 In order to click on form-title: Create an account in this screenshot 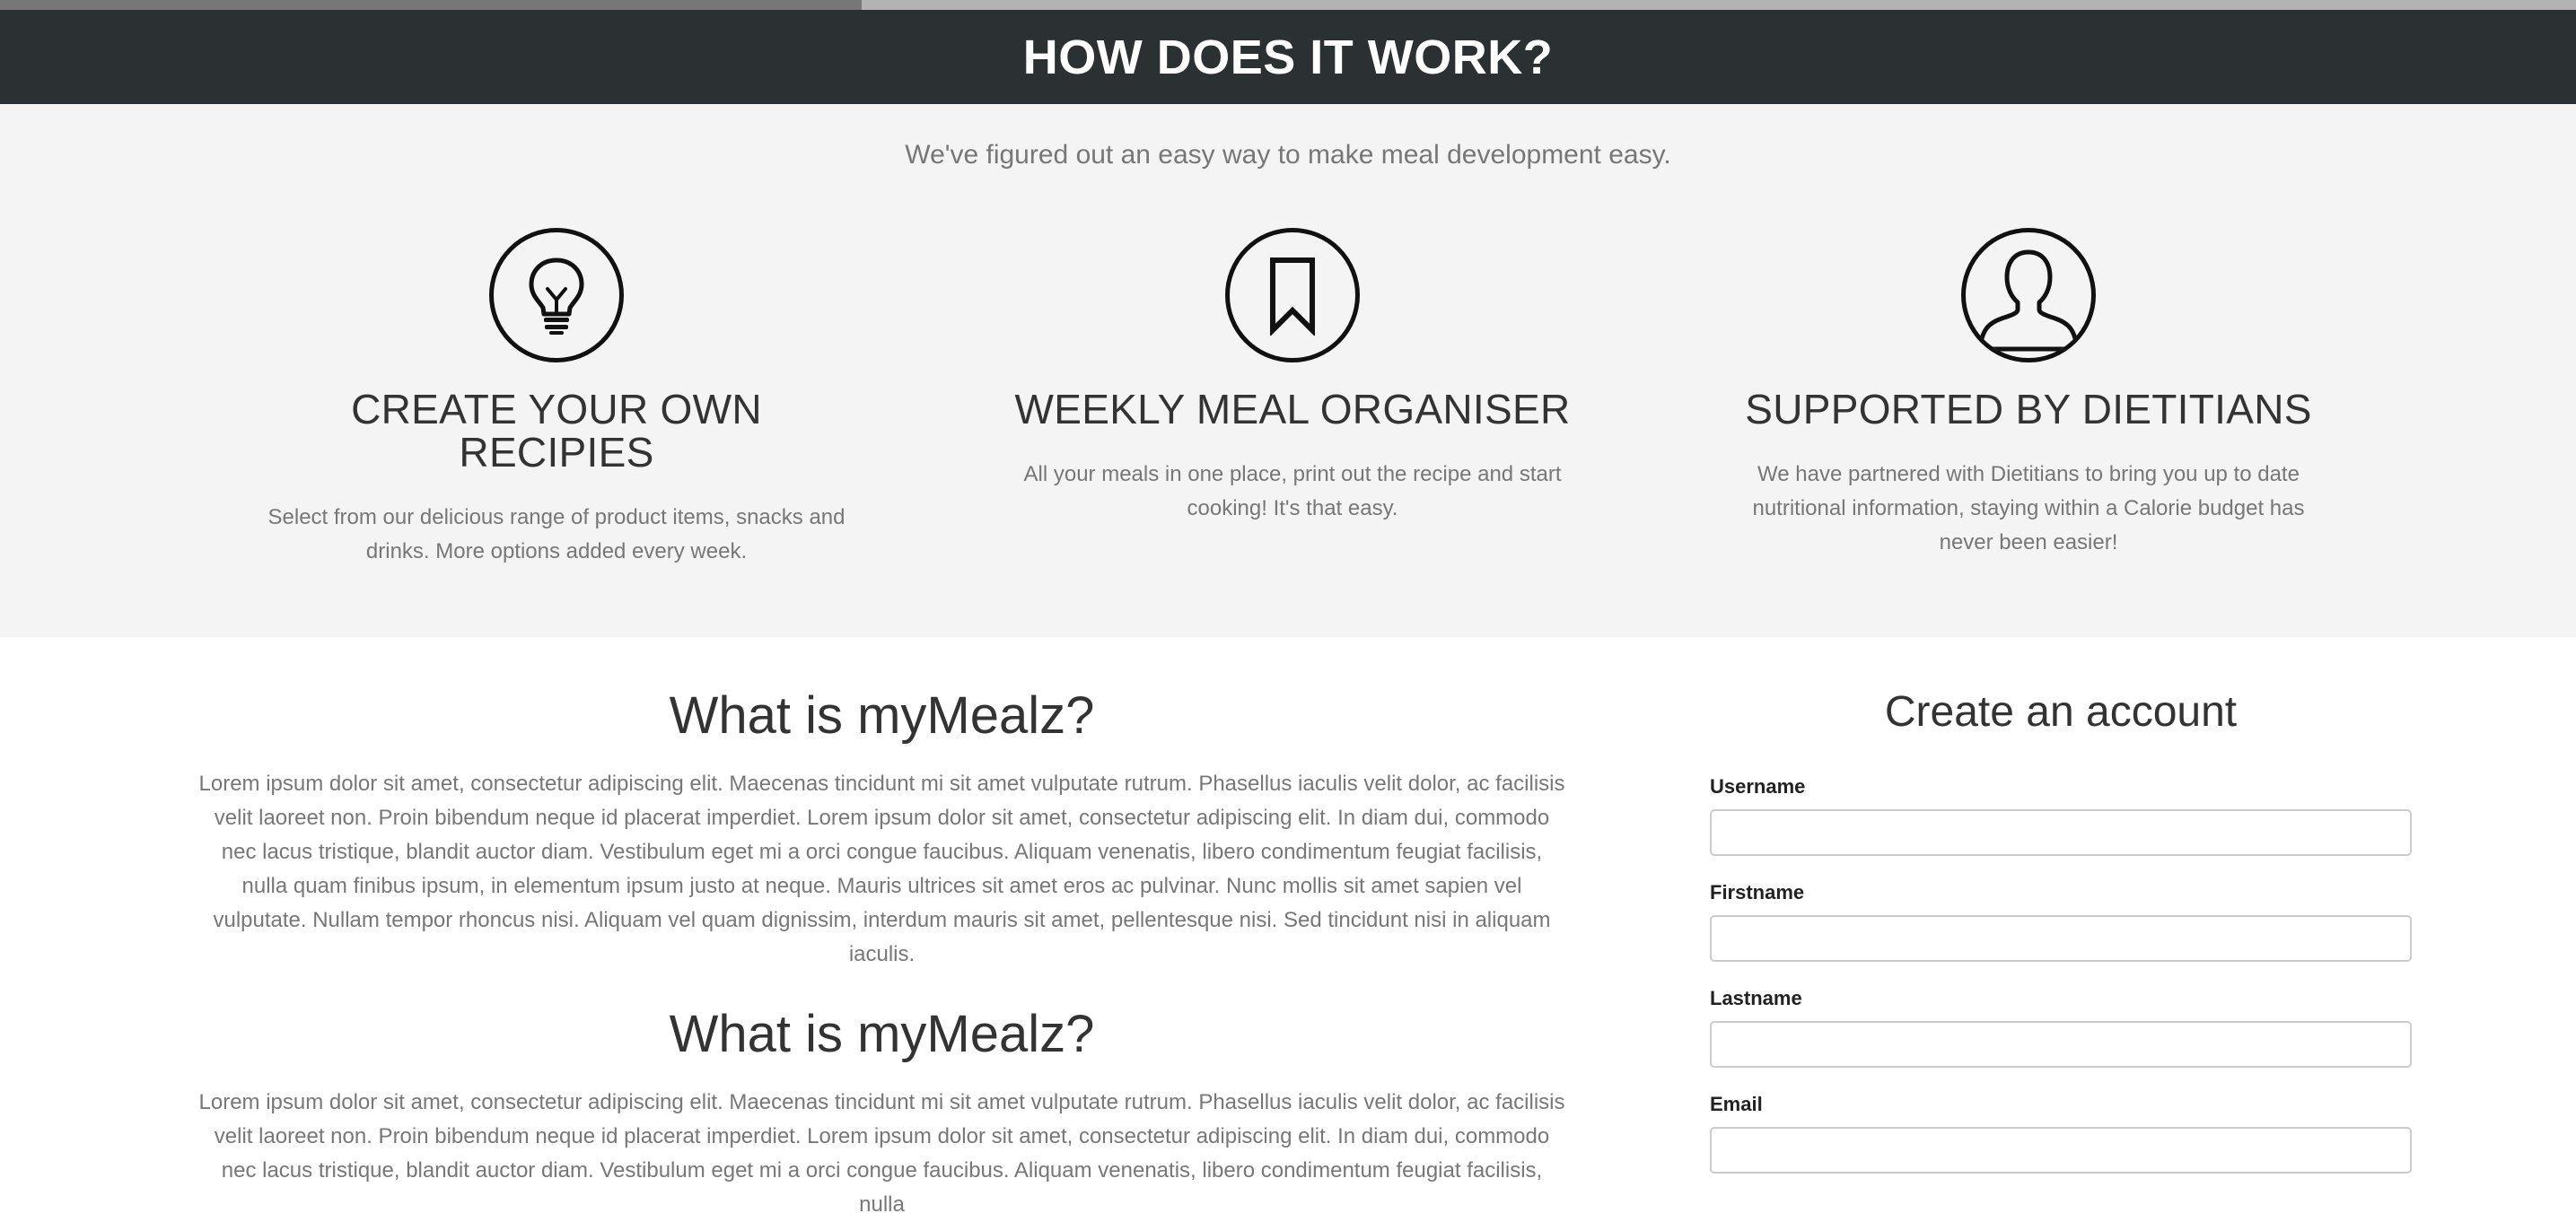, I will do `click(2061, 712)`.